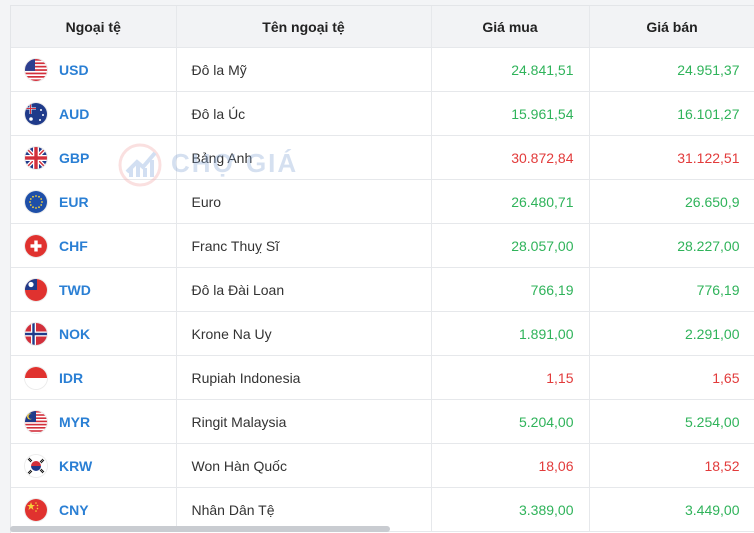 The width and height of the screenshot is (754, 533). What do you see at coordinates (94, 377) in the screenshot?
I see `currency-code-cell: IDR` at bounding box center [94, 377].